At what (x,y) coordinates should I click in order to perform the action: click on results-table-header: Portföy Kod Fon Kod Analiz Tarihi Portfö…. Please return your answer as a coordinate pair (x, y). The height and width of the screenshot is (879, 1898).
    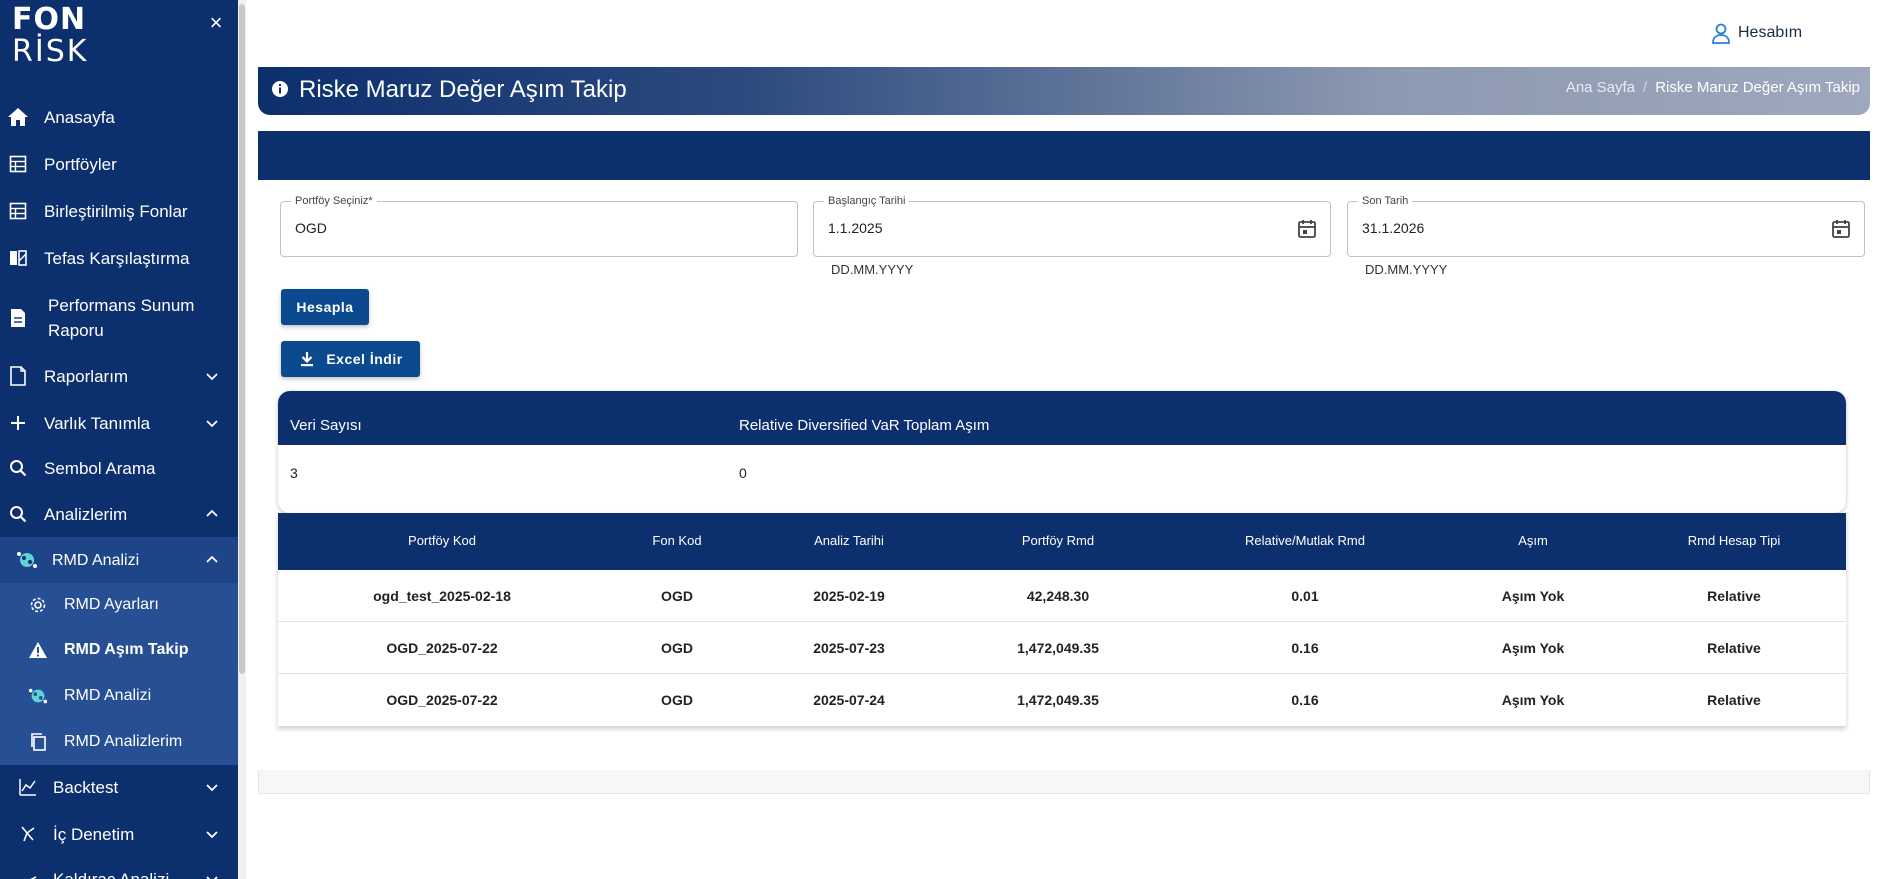
    Looking at the image, I should click on (1062, 541).